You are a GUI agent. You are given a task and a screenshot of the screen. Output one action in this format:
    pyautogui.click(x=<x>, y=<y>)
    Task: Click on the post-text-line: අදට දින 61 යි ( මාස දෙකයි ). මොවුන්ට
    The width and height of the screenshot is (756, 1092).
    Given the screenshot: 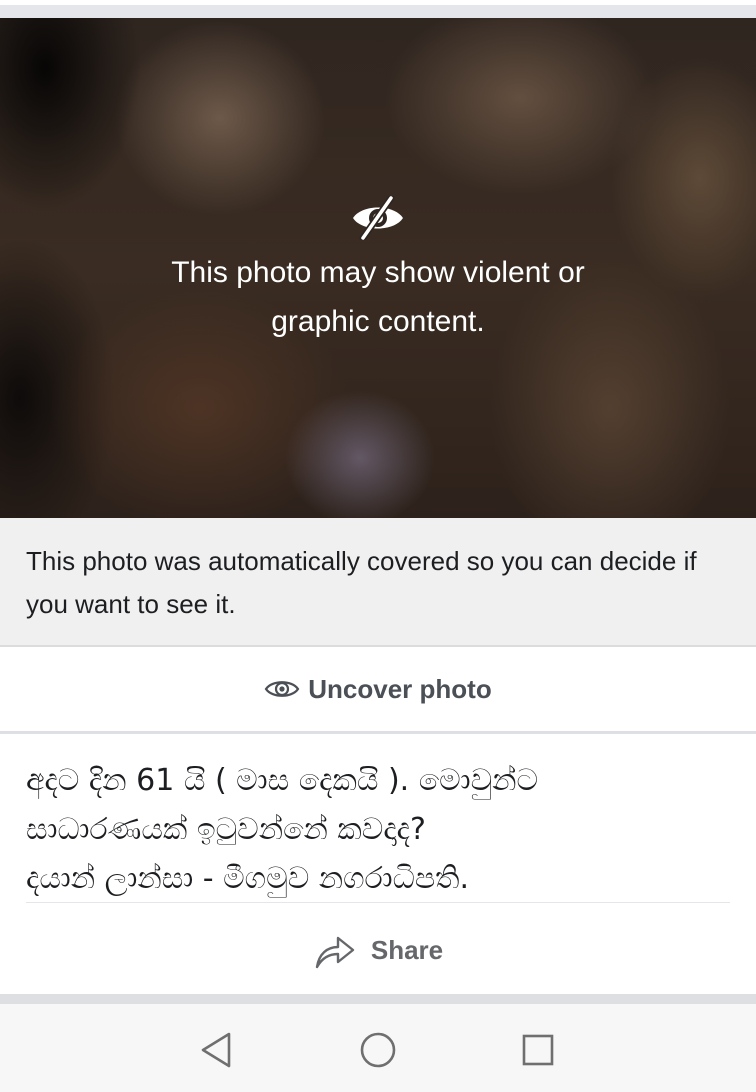 What is the action you would take?
    pyautogui.click(x=282, y=780)
    